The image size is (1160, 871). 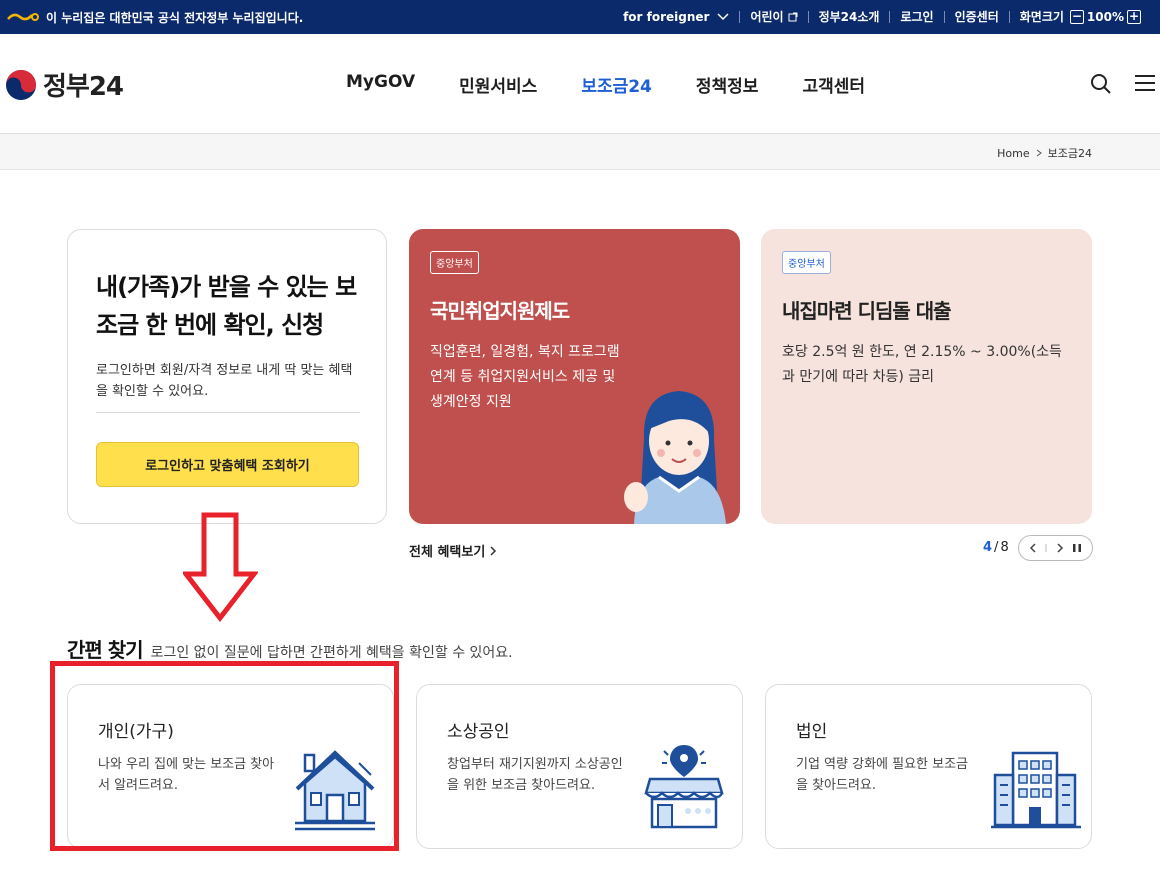 I want to click on all-benefits-link: 전체 혜택보기, so click(x=453, y=550).